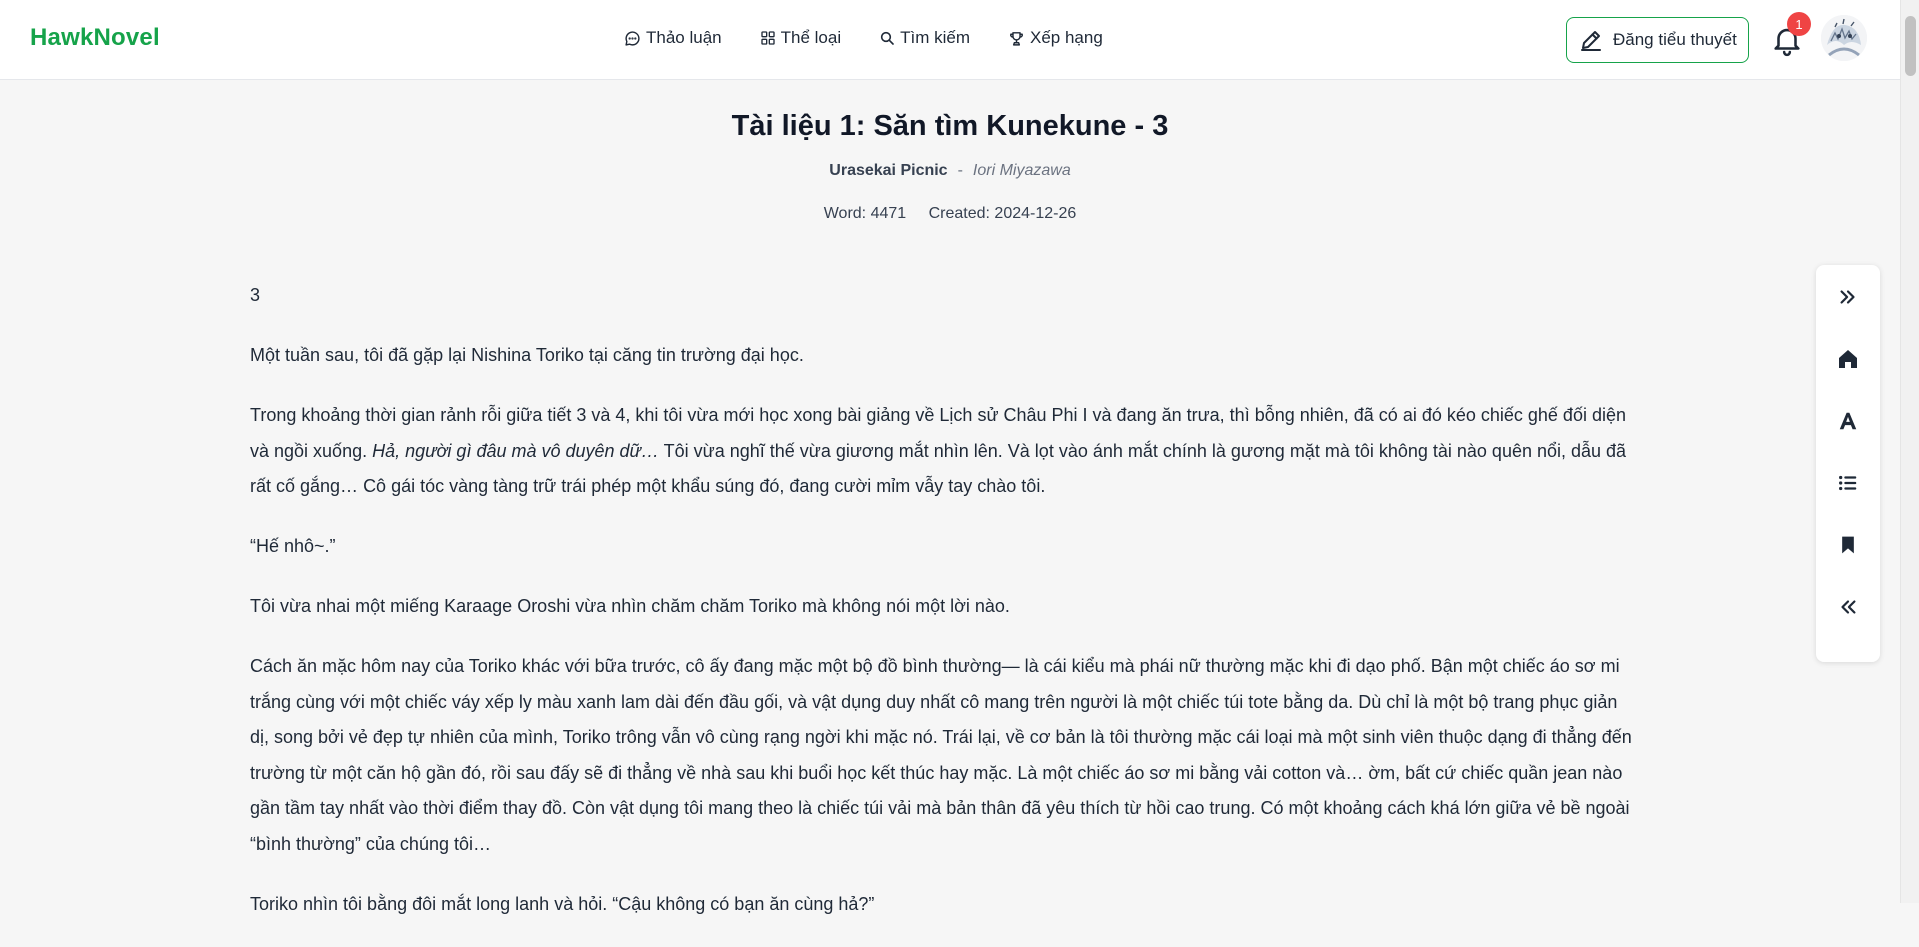 This screenshot has width=1919, height=947. I want to click on post-novel-label: Đăng tiểu thuyết, so click(1675, 39).